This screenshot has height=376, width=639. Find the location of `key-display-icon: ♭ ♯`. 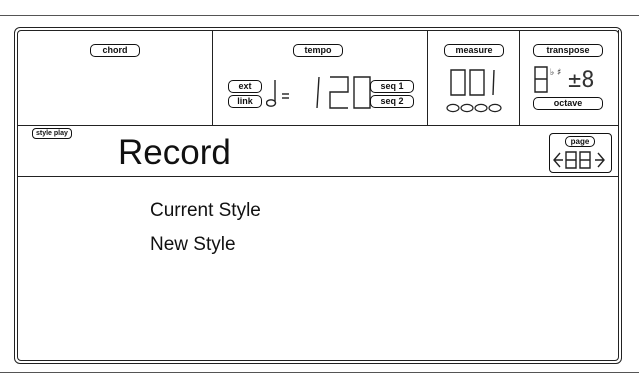

key-display-icon: ♭ ♯ is located at coordinates (547, 79).